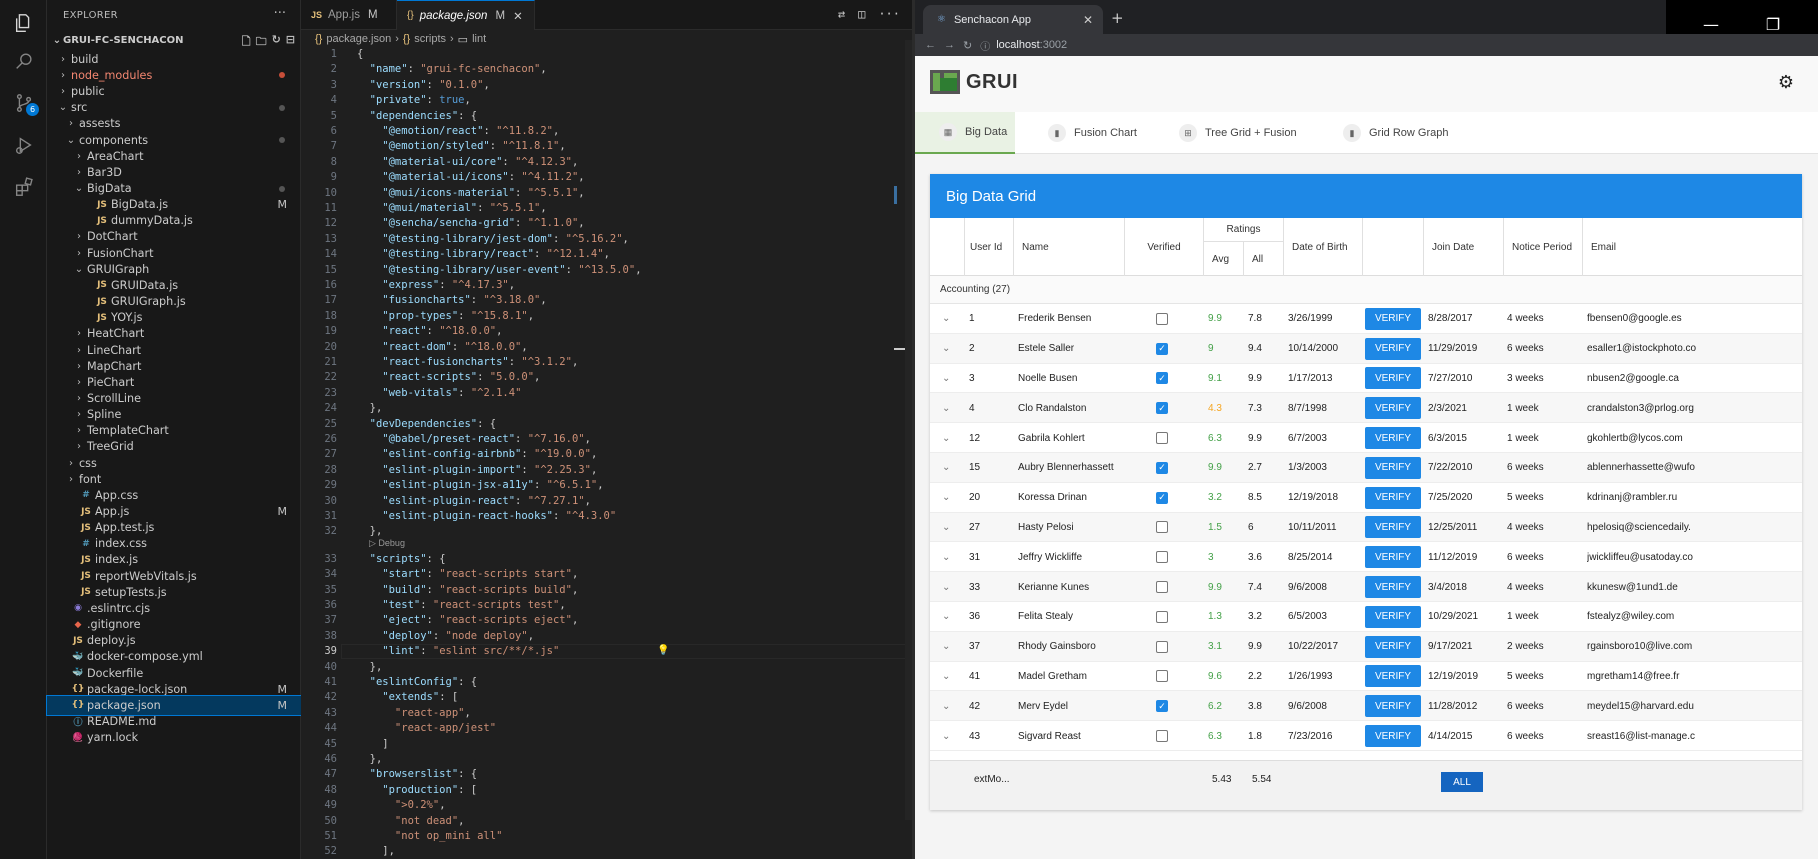 The width and height of the screenshot is (1818, 859). What do you see at coordinates (174, 40) in the screenshot?
I see `project-root: ⌄ GRUI-FC-SENCHACON 🗋 🗀 ↻ ⊟` at bounding box center [174, 40].